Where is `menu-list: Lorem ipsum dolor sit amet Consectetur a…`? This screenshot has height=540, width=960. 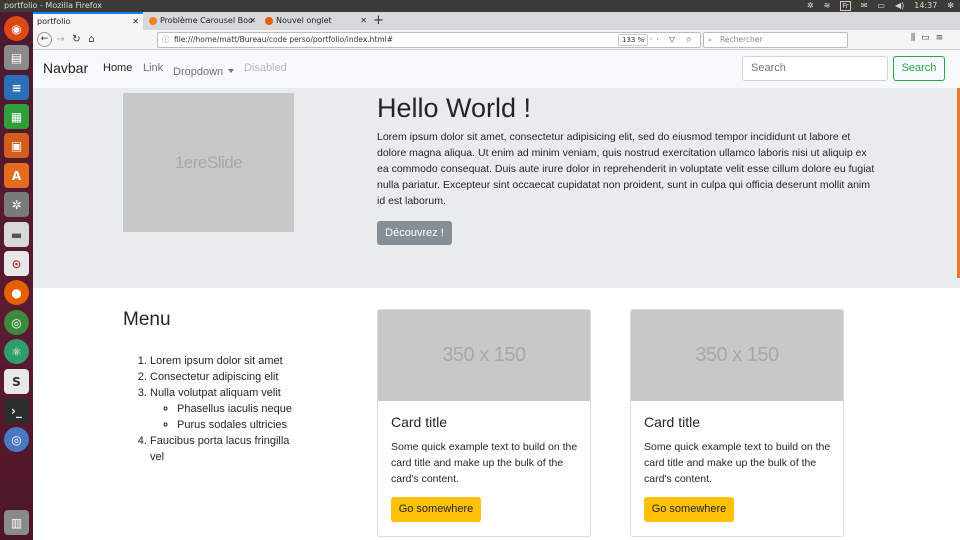 menu-list: Lorem ipsum dolor sit amet Consectetur a… is located at coordinates (213, 409).